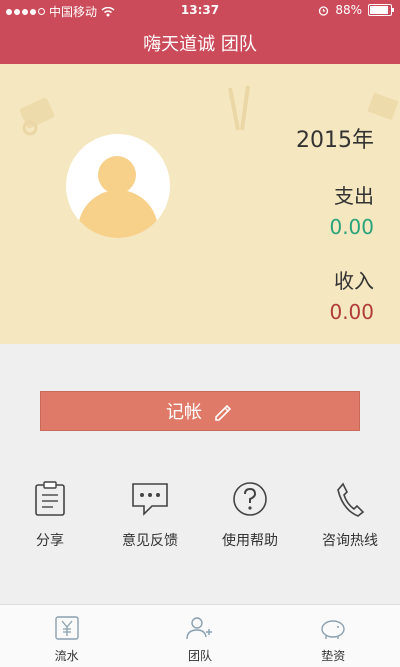 Image resolution: width=400 pixels, height=667 pixels. I want to click on pencil-icon, so click(223, 412).